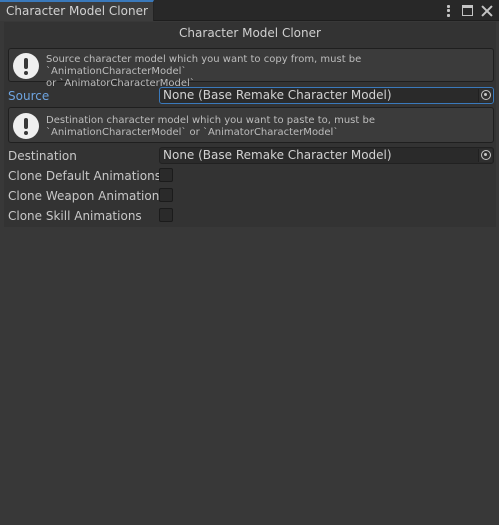 The image size is (499, 525). I want to click on destination-label: Destination, so click(42, 156).